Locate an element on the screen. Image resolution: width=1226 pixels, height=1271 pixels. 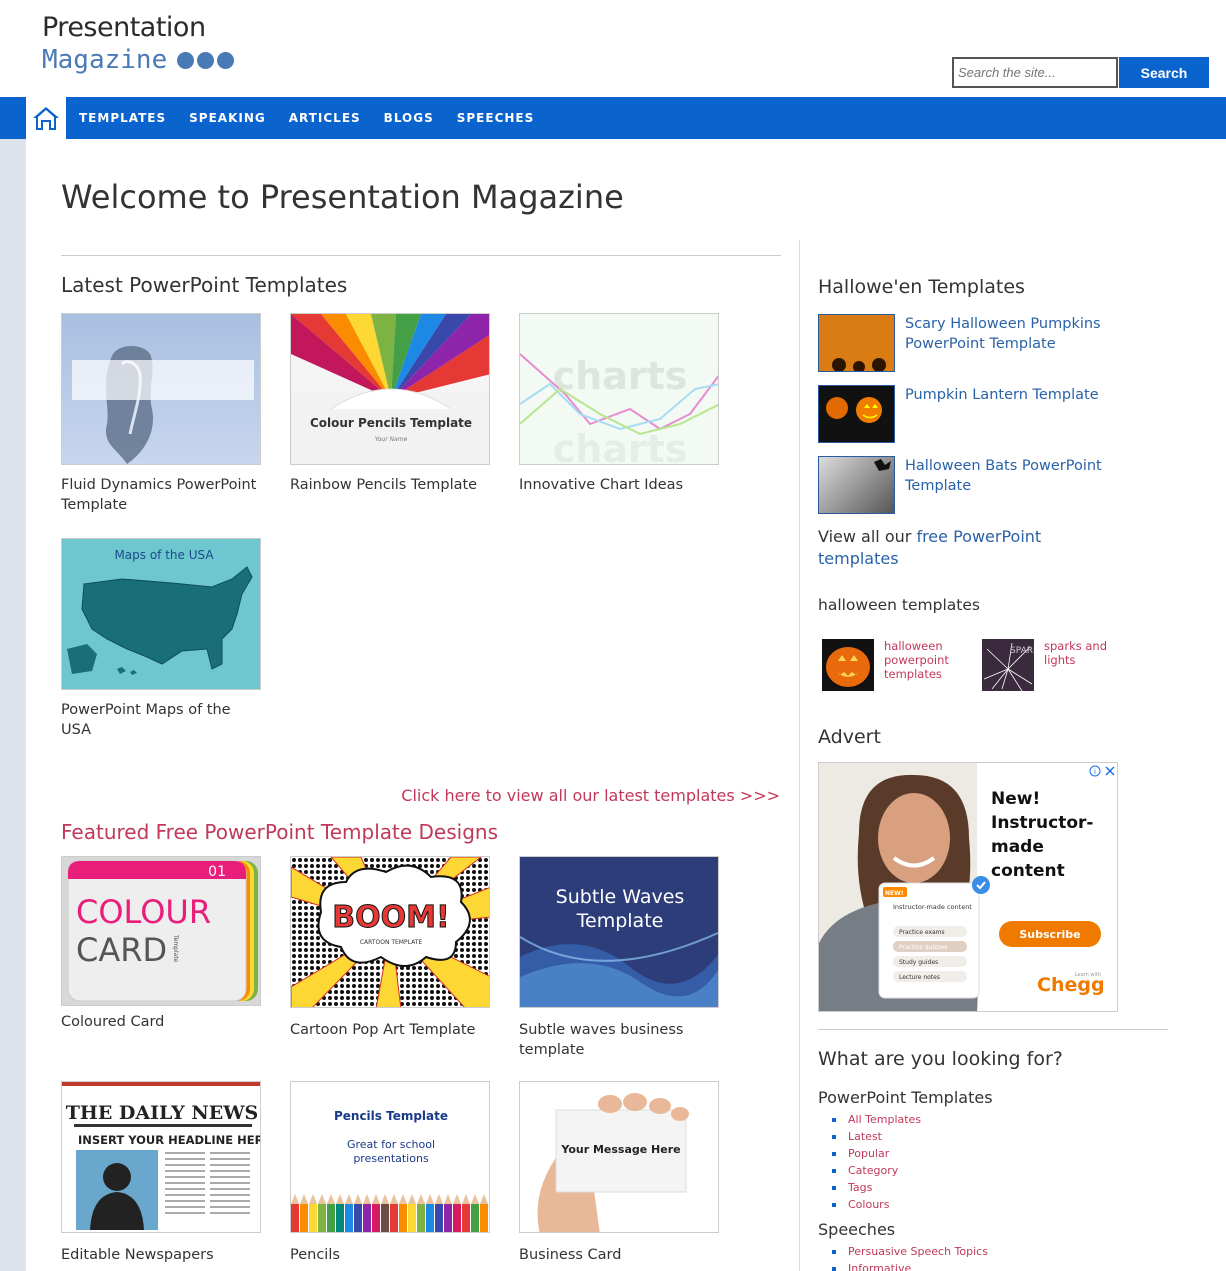
template-caption: Cartoon Pop Art Template is located at coordinates (390, 1030).